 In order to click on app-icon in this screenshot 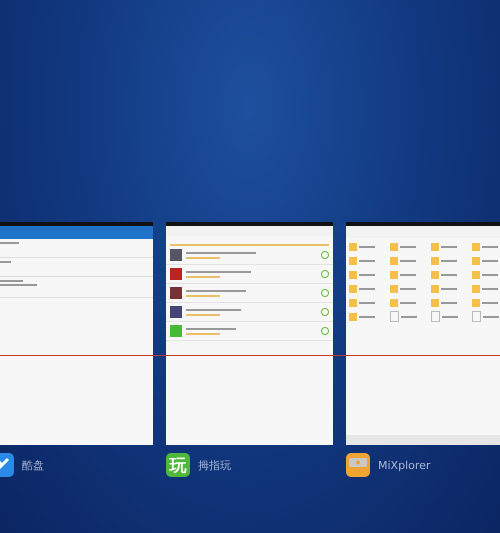, I will do `click(358, 465)`.